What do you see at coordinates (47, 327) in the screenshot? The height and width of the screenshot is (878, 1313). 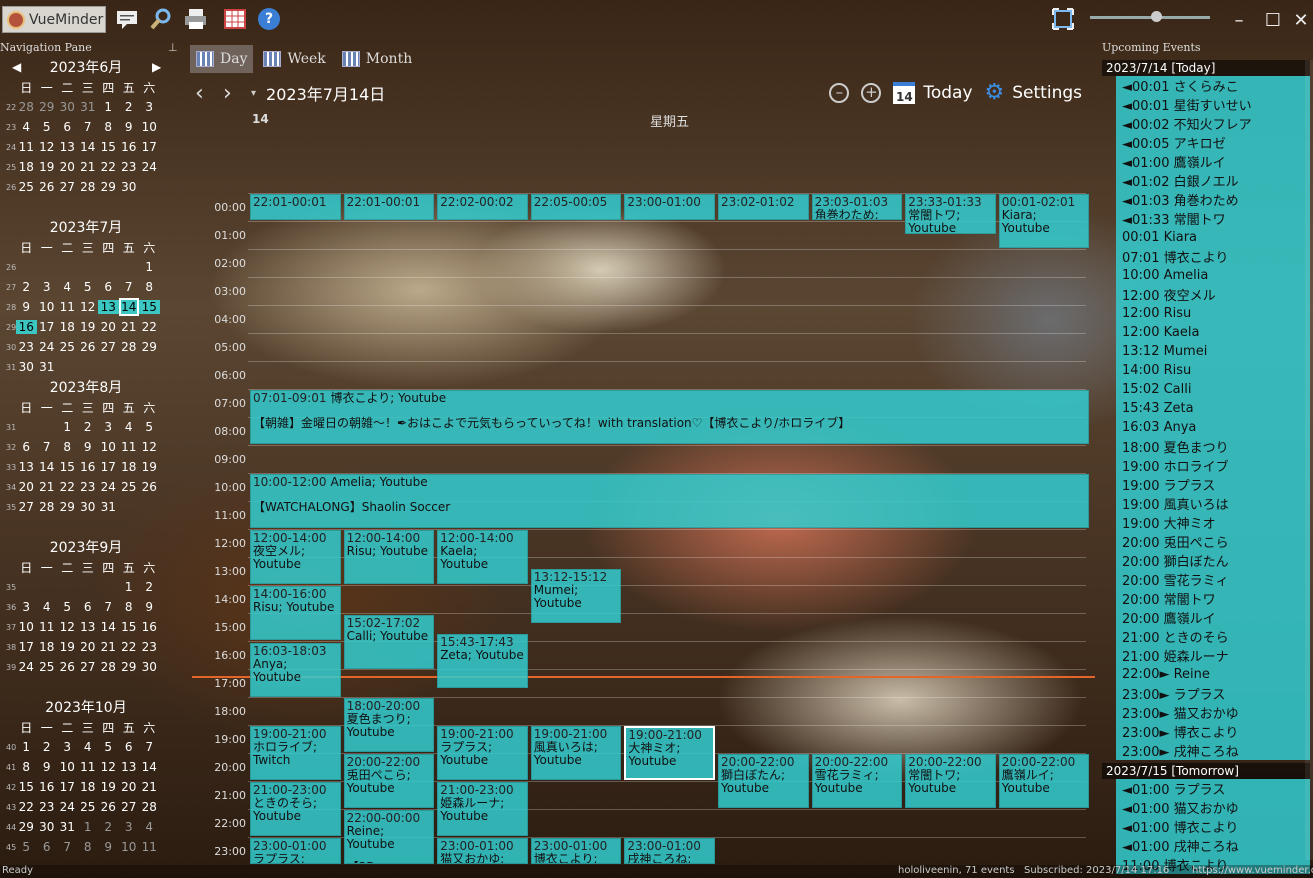 I see `mini-calendar-day: 17` at bounding box center [47, 327].